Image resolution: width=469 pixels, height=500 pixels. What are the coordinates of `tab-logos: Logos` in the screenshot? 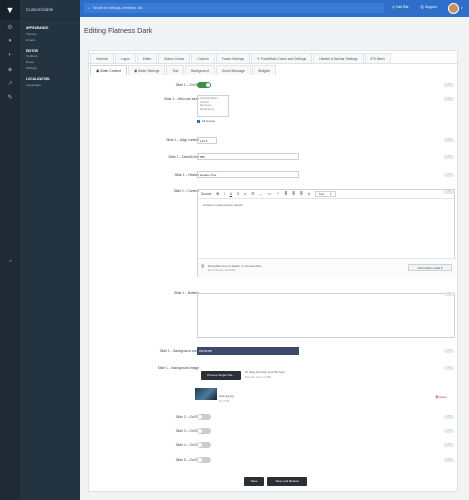 It's located at (125, 58).